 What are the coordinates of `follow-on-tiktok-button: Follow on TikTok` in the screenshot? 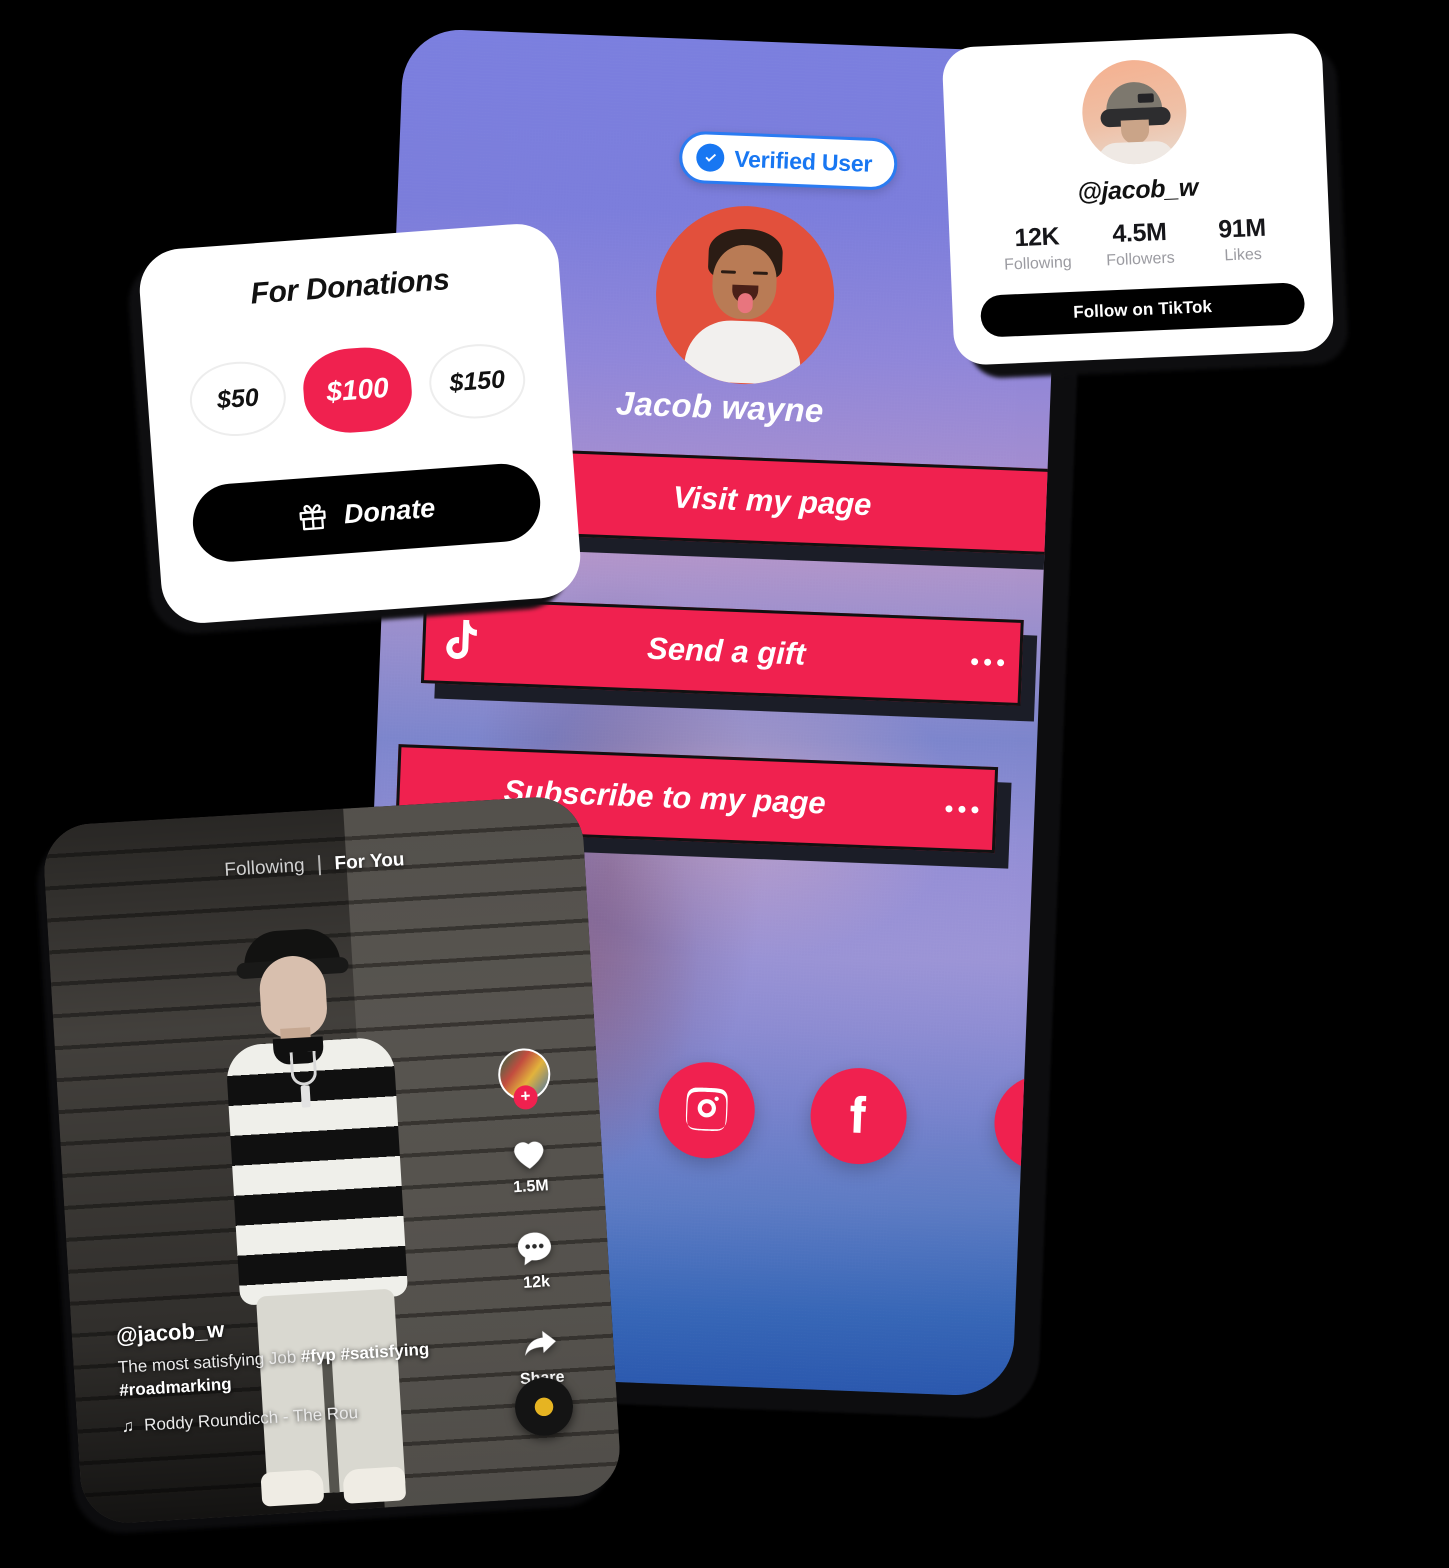 It's located at (1142, 310).